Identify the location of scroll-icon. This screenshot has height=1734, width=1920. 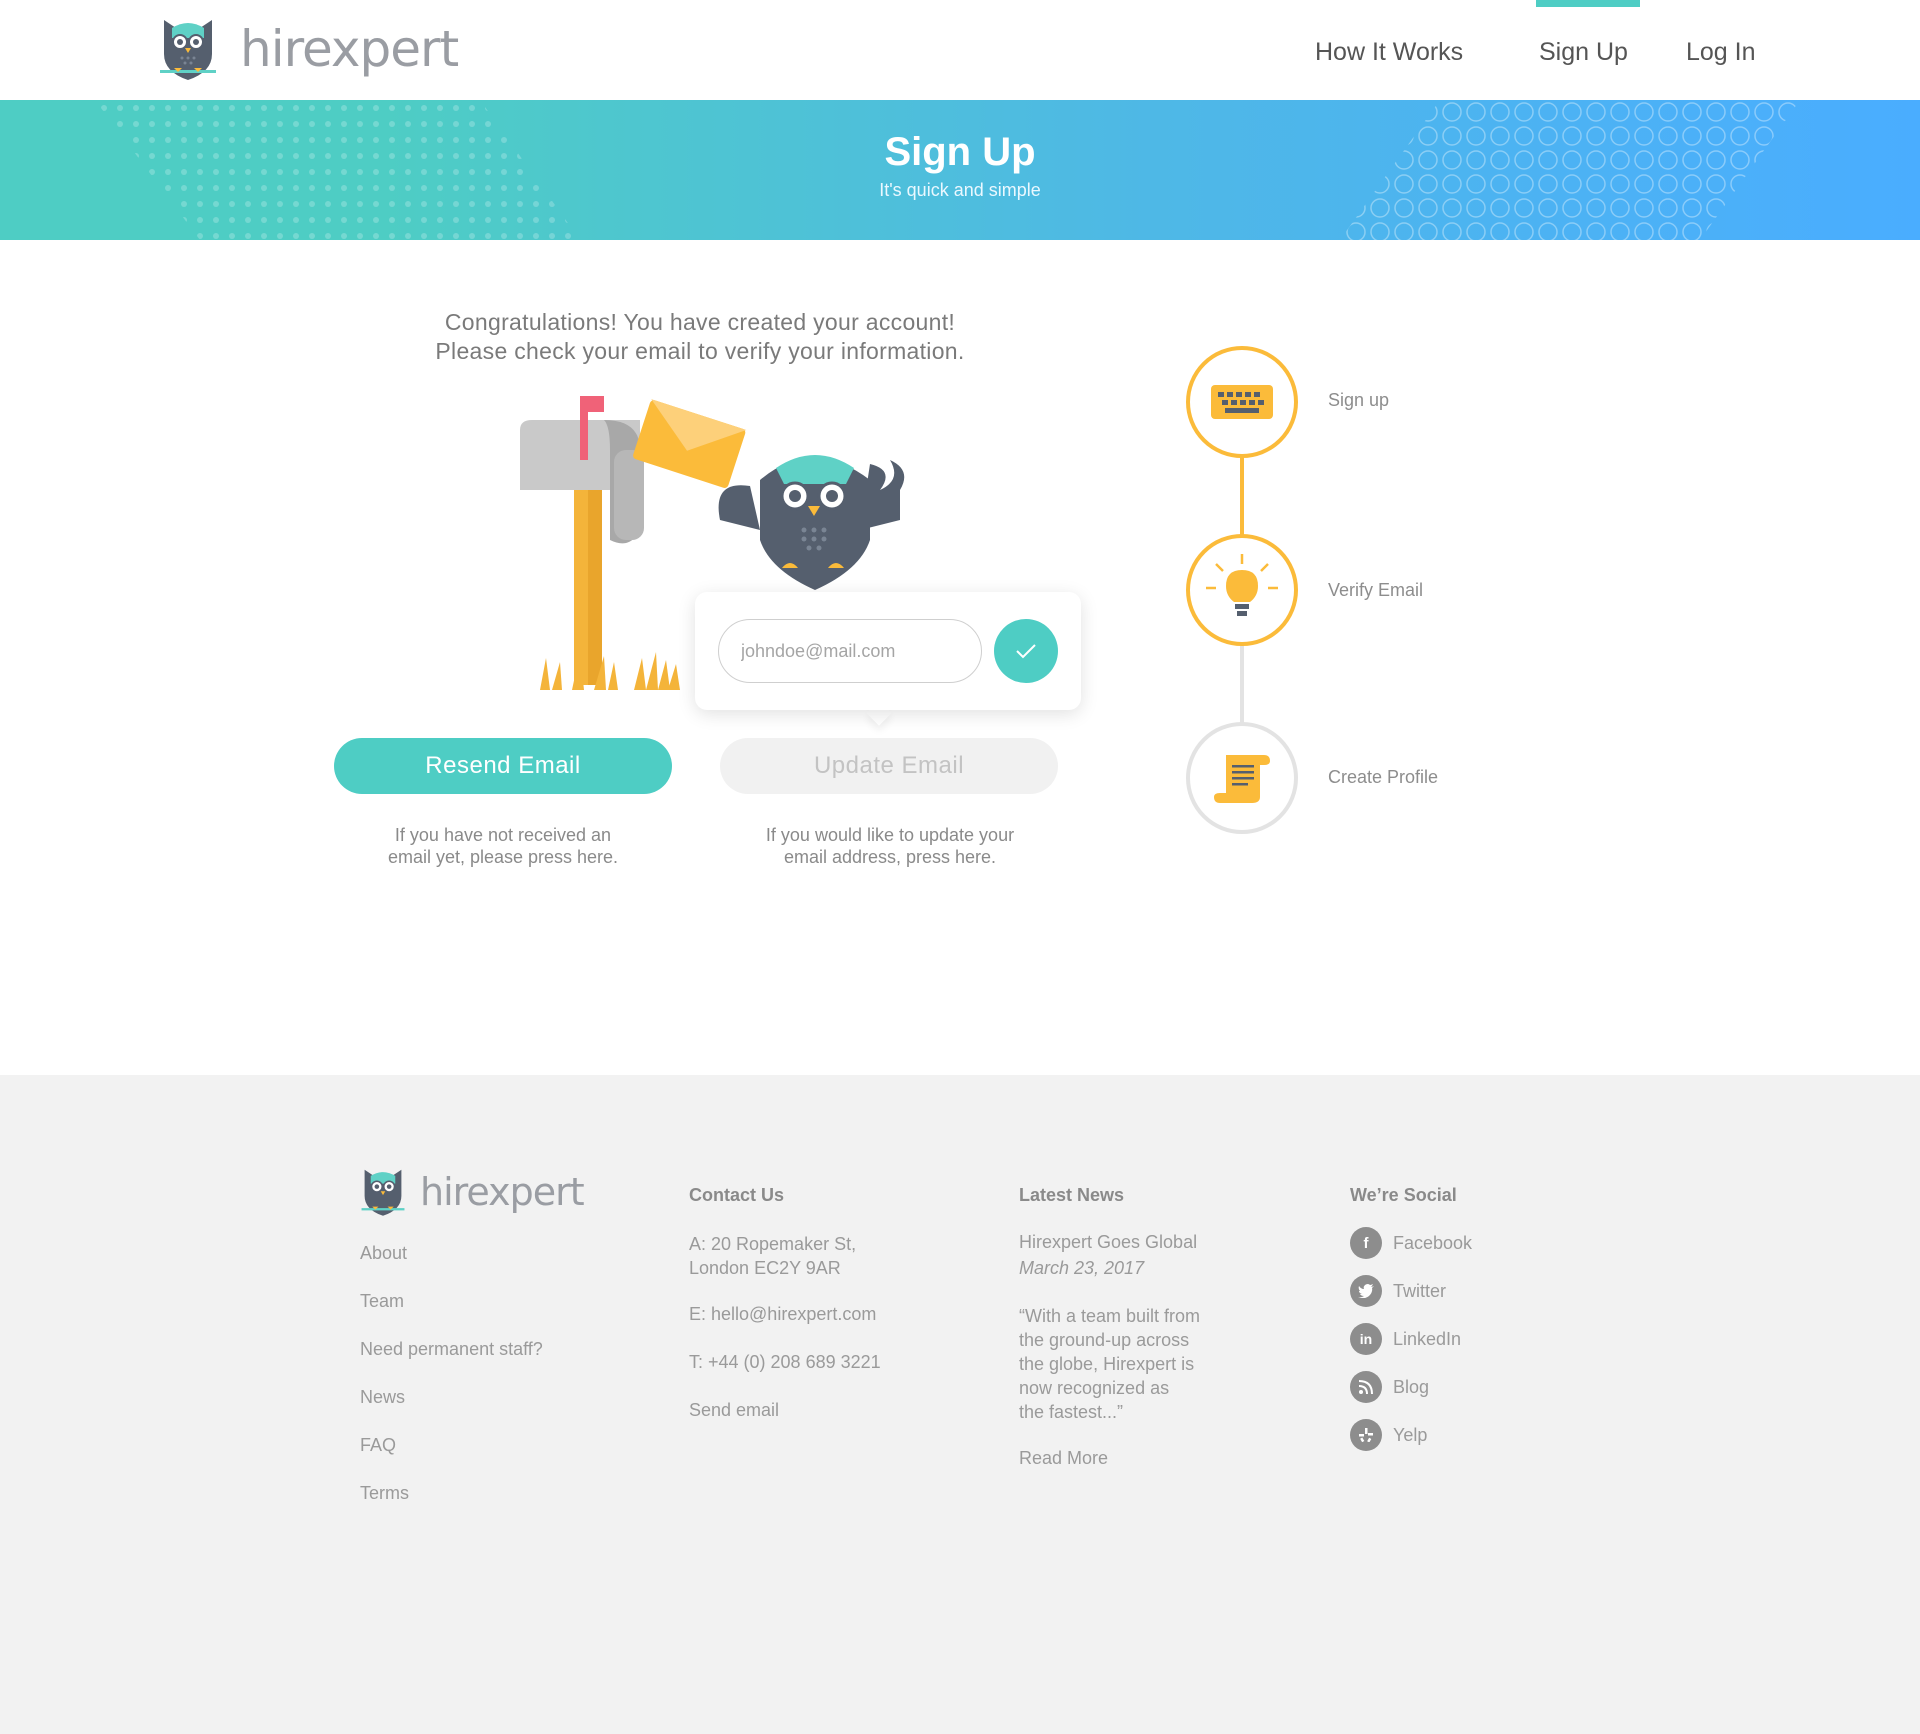
(1242, 779).